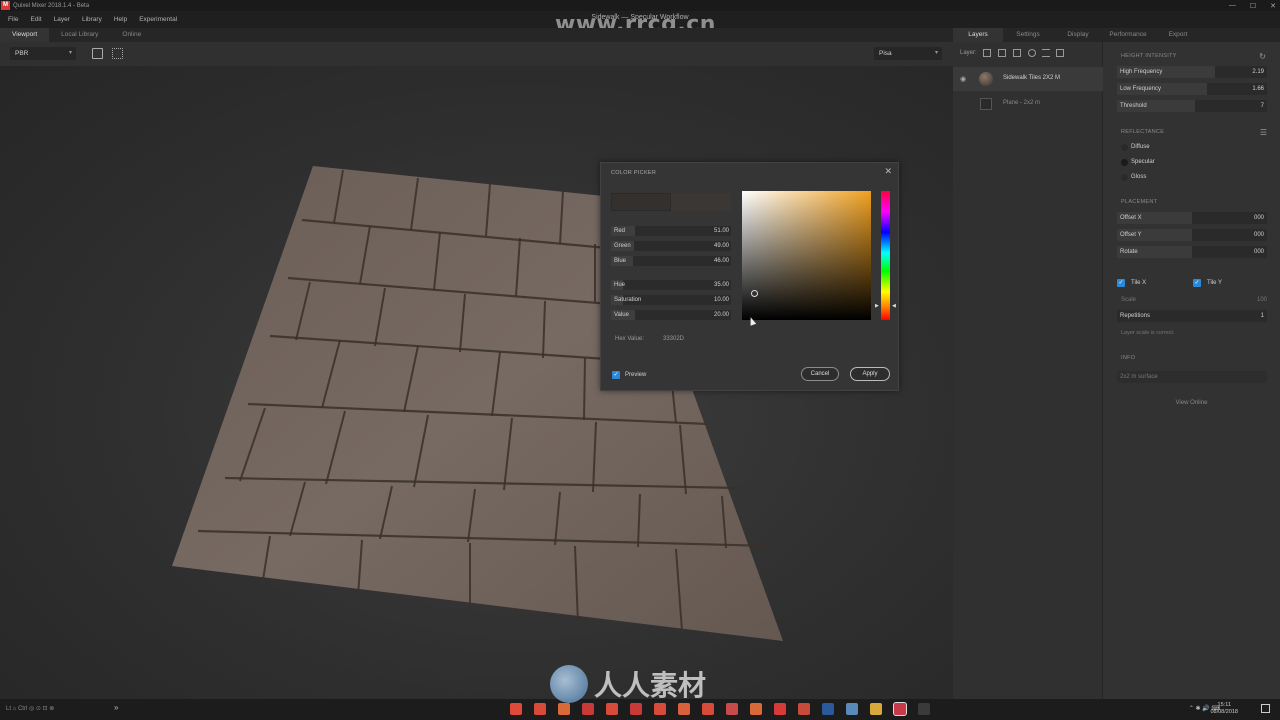 This screenshot has width=1280, height=720. Describe the element at coordinates (1192, 252) in the screenshot. I see `rotate-slider: Rotate 000` at that location.